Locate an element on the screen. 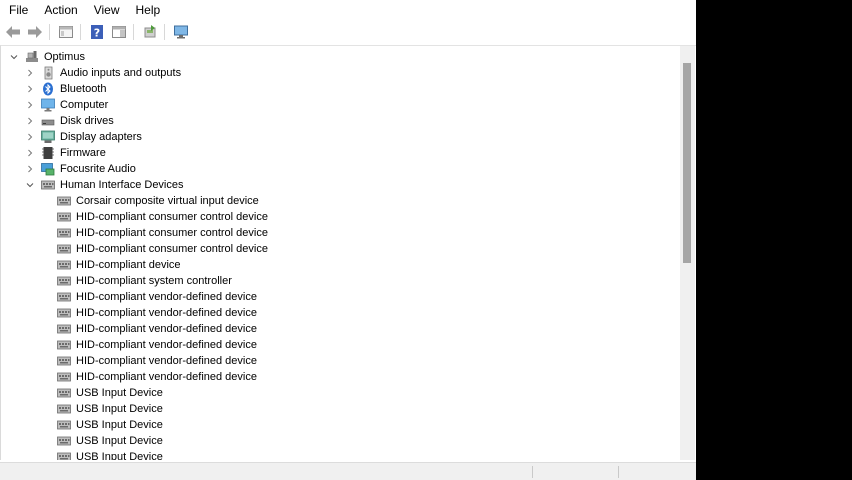 Image resolution: width=852 pixels, height=480 pixels. back-button is located at coordinates (13, 32).